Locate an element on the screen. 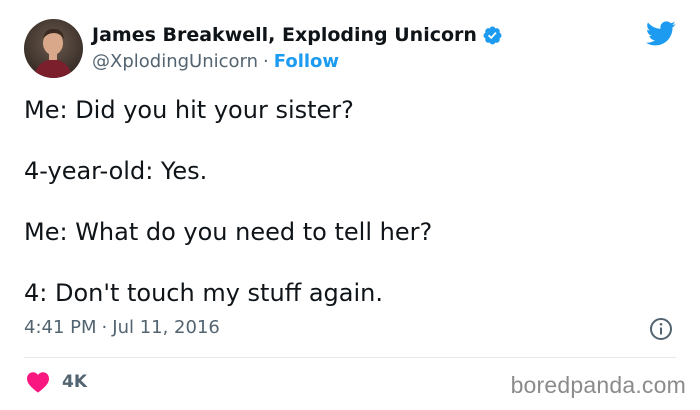 The image size is (700, 410). name-row: James Breakwell, Exploding Unicorn is located at coordinates (297, 35).